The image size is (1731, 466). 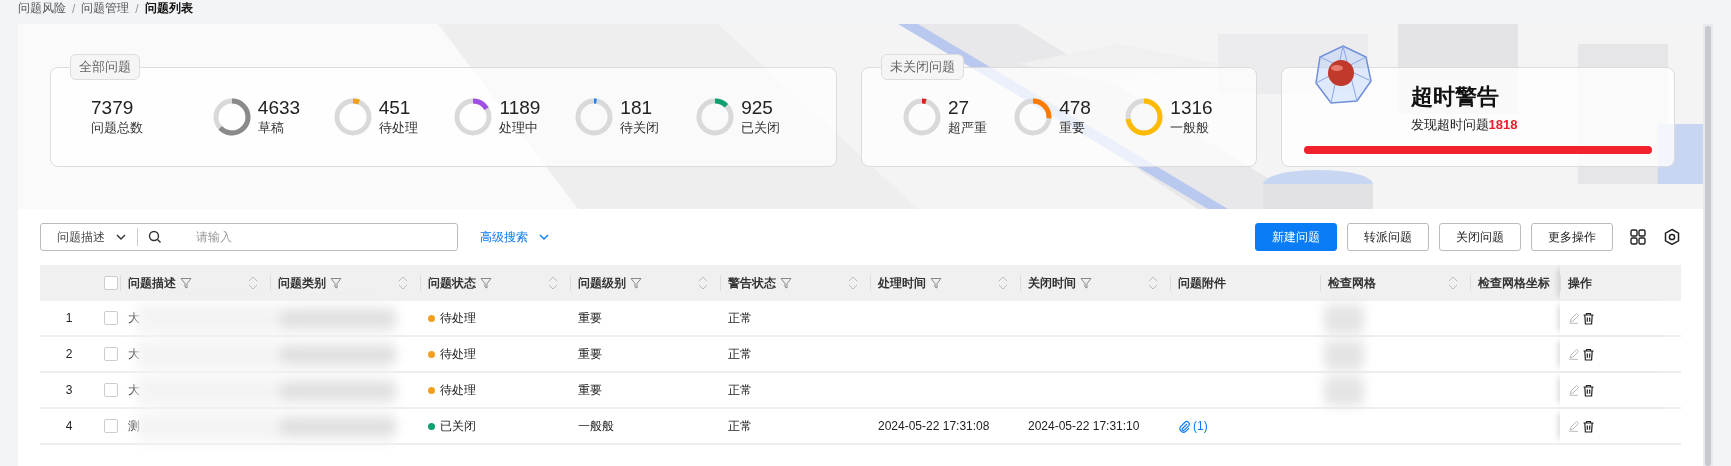 What do you see at coordinates (520, 107) in the screenshot?
I see `stat-value: 1189` at bounding box center [520, 107].